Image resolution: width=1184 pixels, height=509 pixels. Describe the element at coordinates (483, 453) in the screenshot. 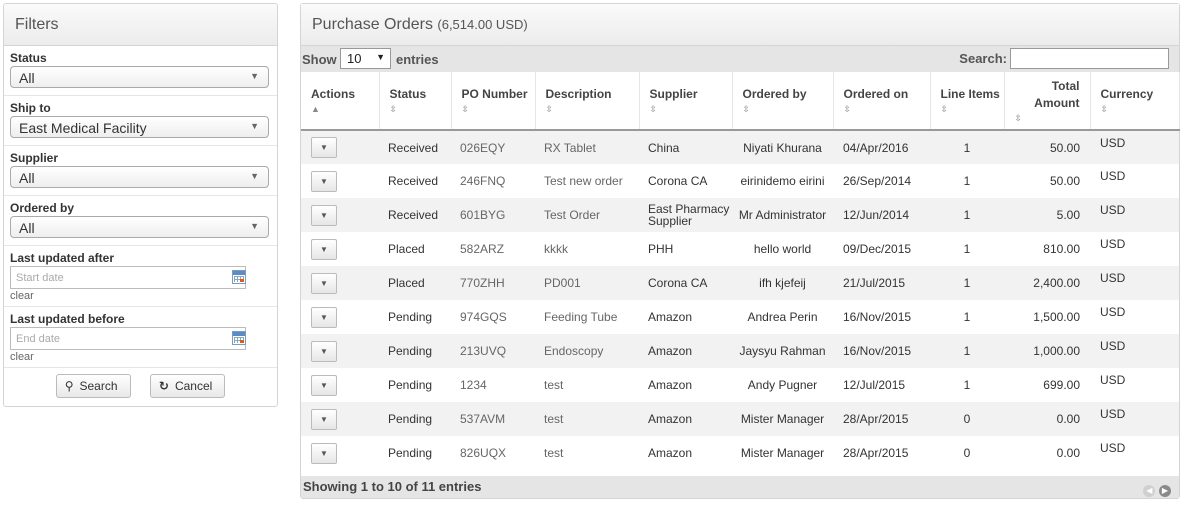

I see `row-po-number: 826UQX` at that location.